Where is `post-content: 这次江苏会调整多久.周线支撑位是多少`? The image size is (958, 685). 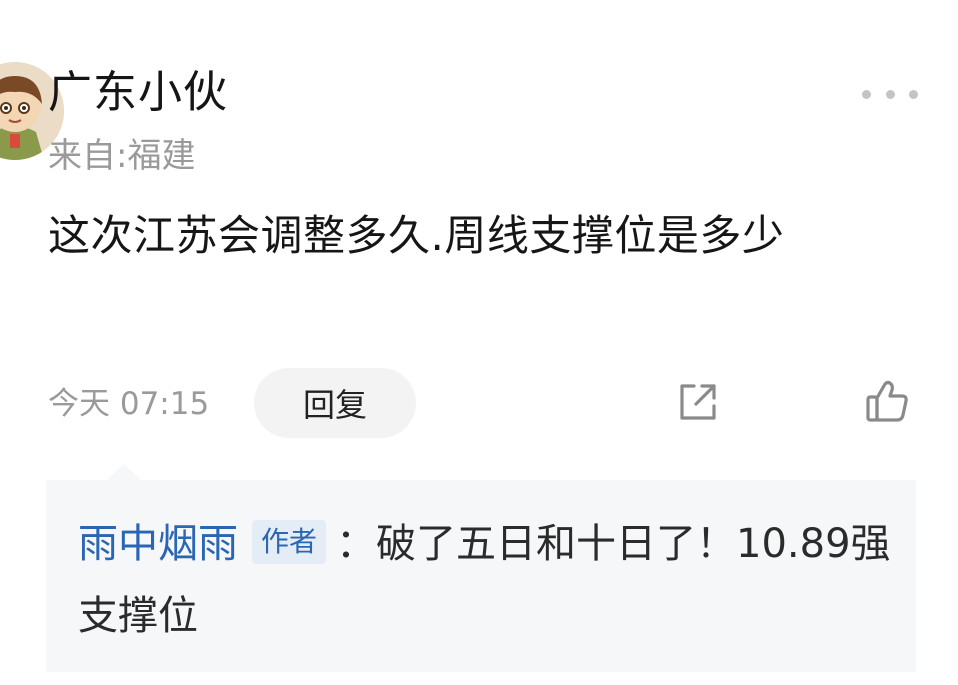
post-content: 这次江苏会调整多久.周线支撑位是多少 is located at coordinates (416, 235).